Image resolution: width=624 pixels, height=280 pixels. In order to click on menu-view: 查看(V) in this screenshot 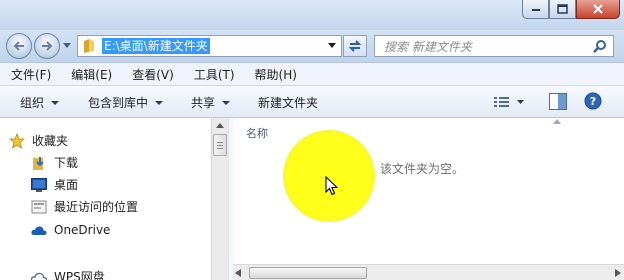, I will do `click(152, 74)`.